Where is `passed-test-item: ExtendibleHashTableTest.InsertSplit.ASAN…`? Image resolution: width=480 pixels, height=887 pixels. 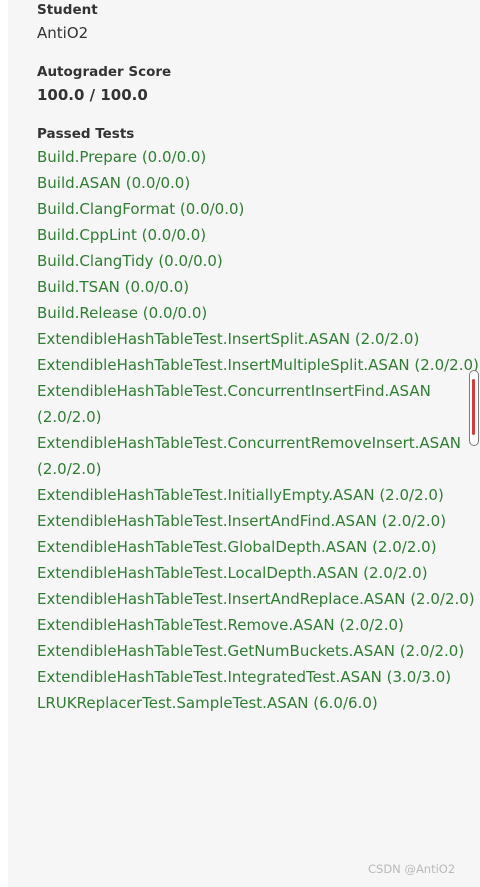
passed-test-item: ExtendibleHashTableTest.InsertSplit.ASAN… is located at coordinates (228, 339).